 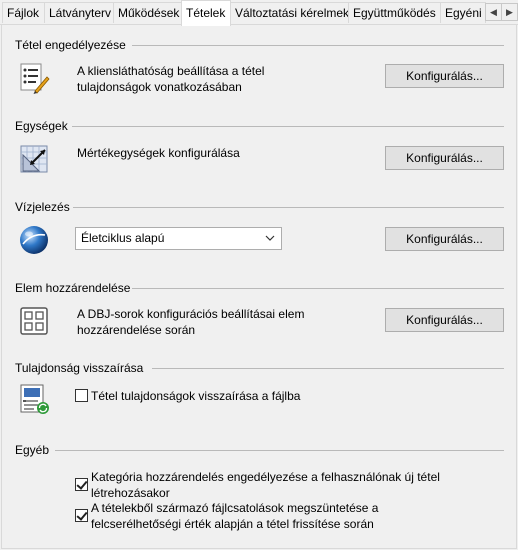 What do you see at coordinates (34, 399) in the screenshot?
I see `writeback-icon` at bounding box center [34, 399].